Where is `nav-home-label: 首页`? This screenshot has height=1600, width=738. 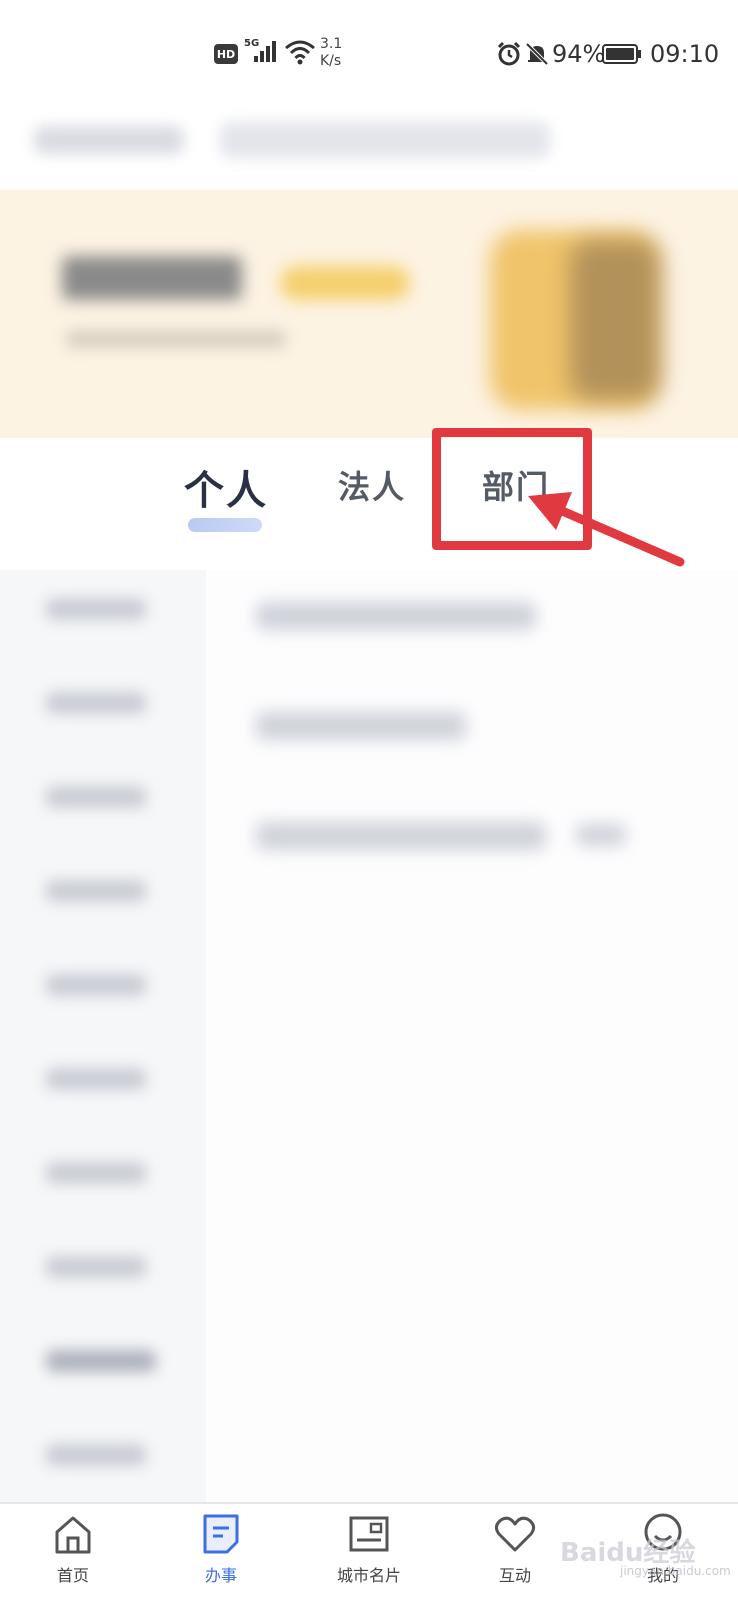
nav-home-label: 首页 is located at coordinates (72, 1575).